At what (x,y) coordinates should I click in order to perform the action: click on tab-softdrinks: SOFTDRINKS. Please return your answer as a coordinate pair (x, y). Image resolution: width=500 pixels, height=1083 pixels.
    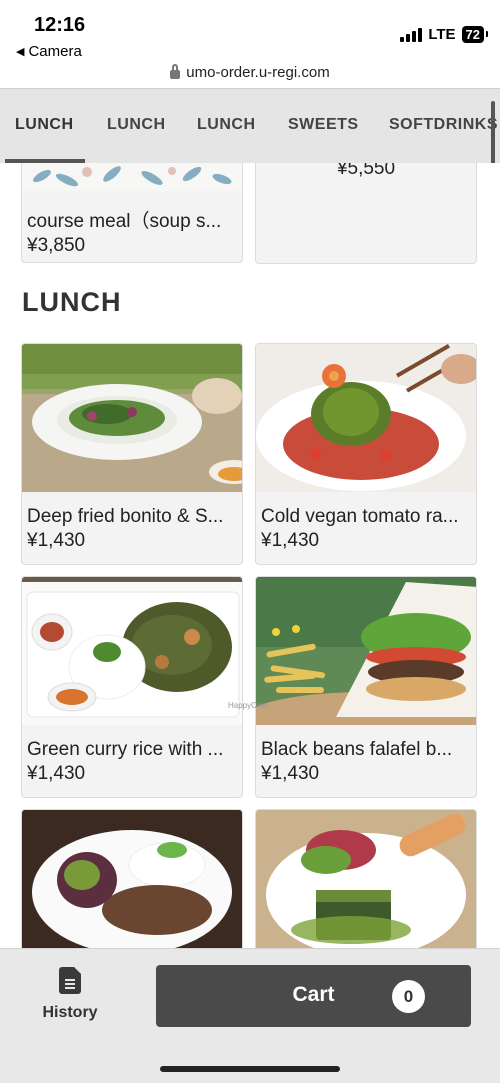
    Looking at the image, I should click on (443, 125).